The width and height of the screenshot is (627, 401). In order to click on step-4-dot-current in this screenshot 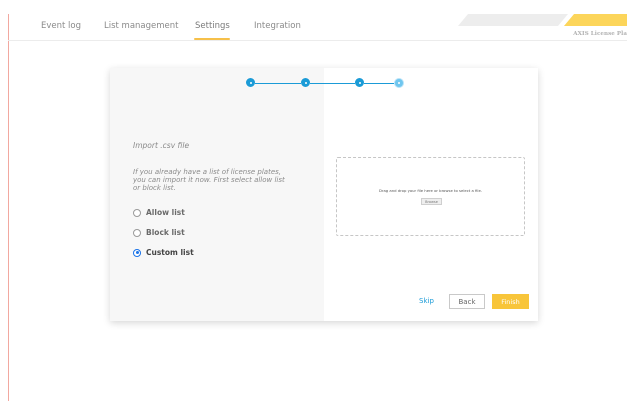, I will do `click(399, 82)`.